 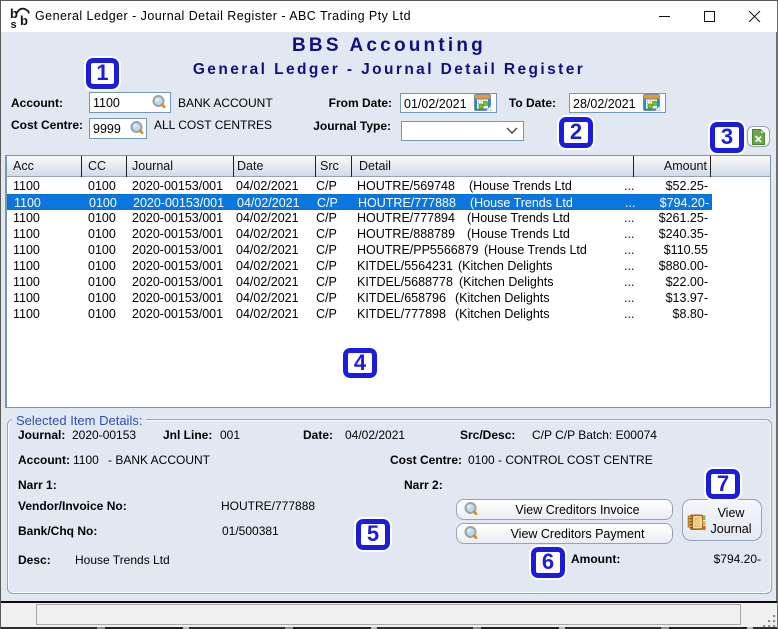 What do you see at coordinates (14, 24) in the screenshot?
I see `svg-text: s` at bounding box center [14, 24].